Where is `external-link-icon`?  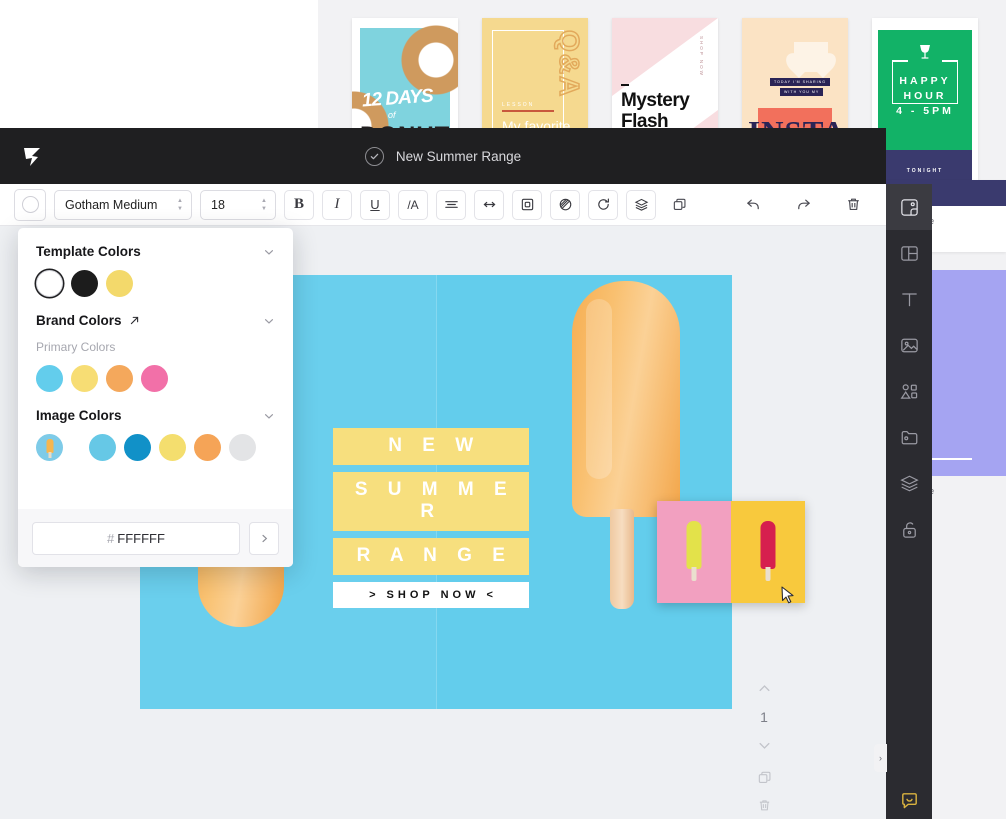
external-link-icon is located at coordinates (134, 320).